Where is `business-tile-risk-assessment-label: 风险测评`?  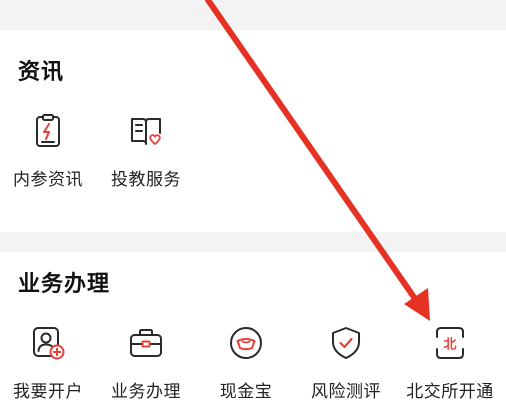
business-tile-risk-assessment-label: 风险测评 is located at coordinates (346, 392).